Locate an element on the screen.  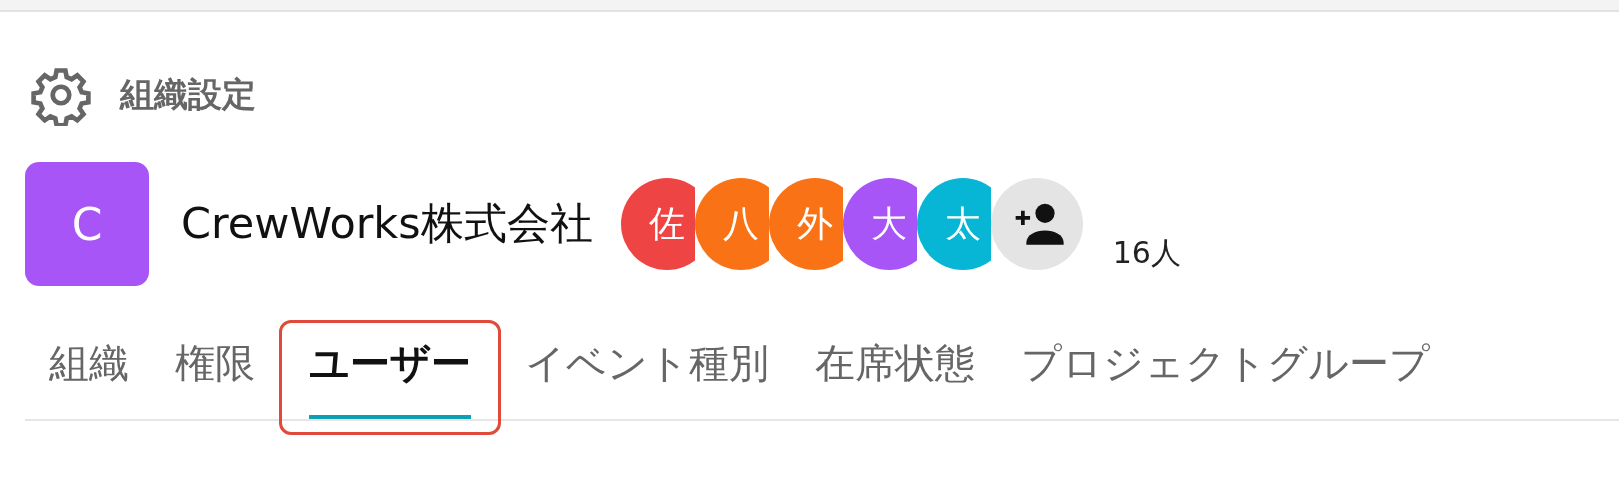
tab: 権限 is located at coordinates (215, 366).